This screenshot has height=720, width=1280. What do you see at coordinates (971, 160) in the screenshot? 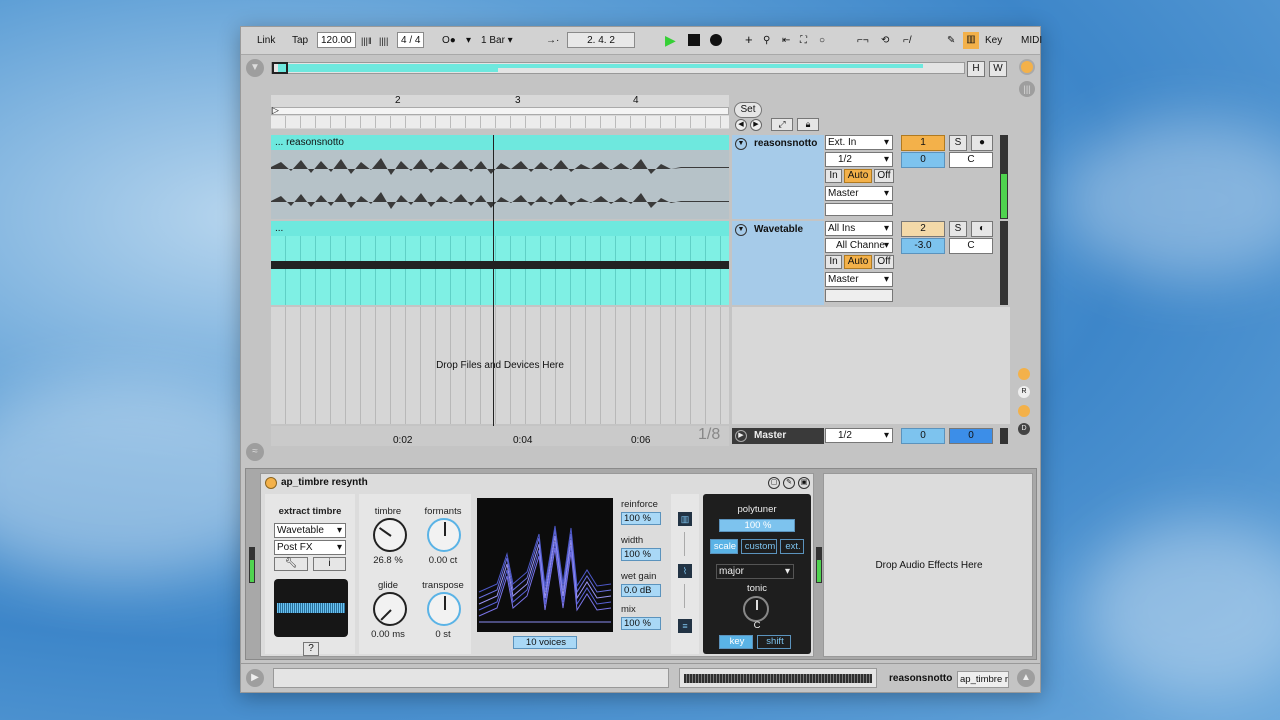
I see `track-1-pan: C` at bounding box center [971, 160].